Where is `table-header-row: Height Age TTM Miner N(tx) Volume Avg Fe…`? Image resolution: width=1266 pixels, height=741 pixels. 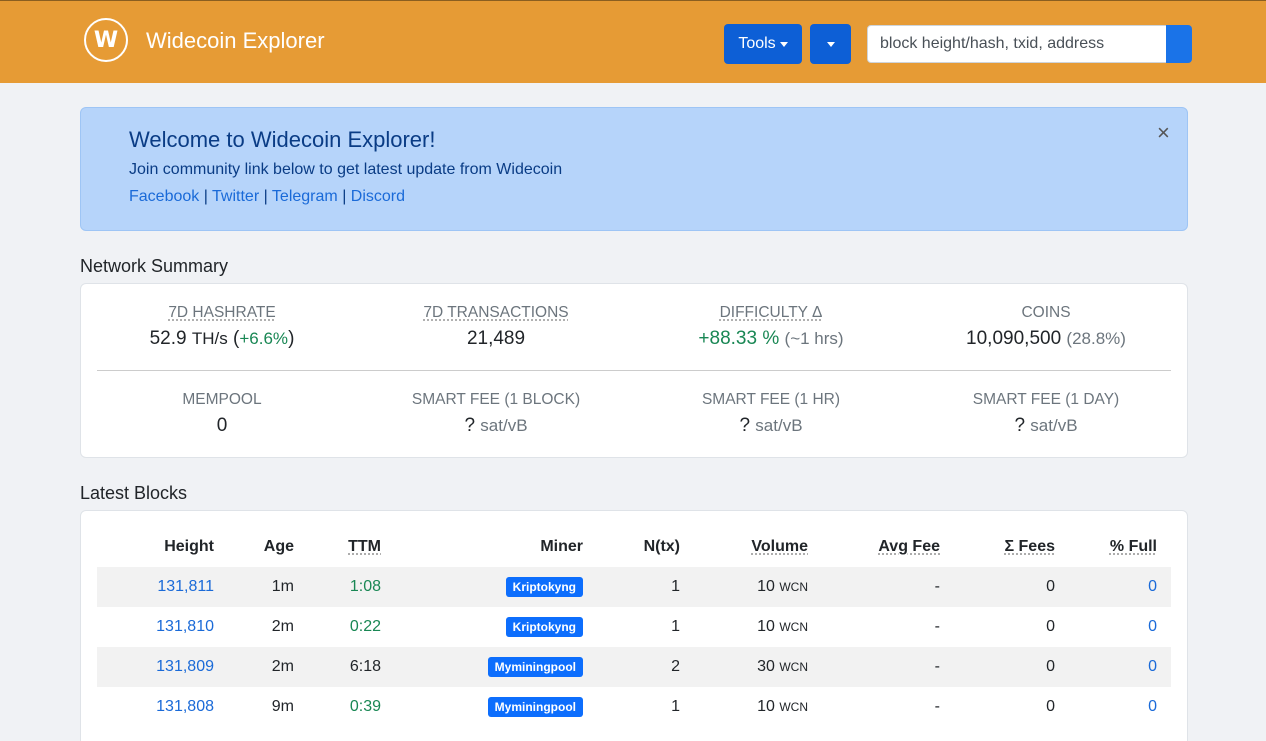
table-header-row: Height Age TTM Miner N(tx) Volume Avg Fe… is located at coordinates (634, 547).